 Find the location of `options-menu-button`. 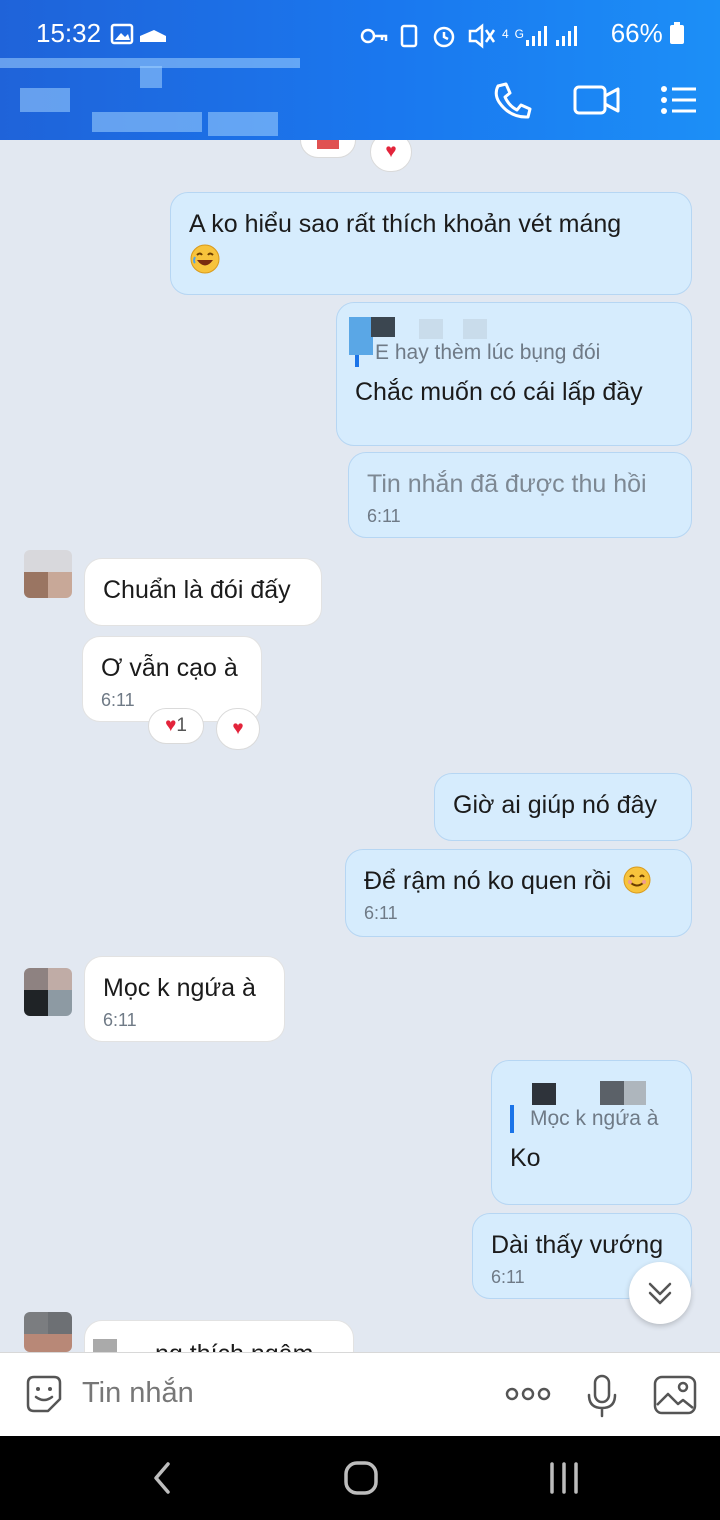

options-menu-button is located at coordinates (678, 100).